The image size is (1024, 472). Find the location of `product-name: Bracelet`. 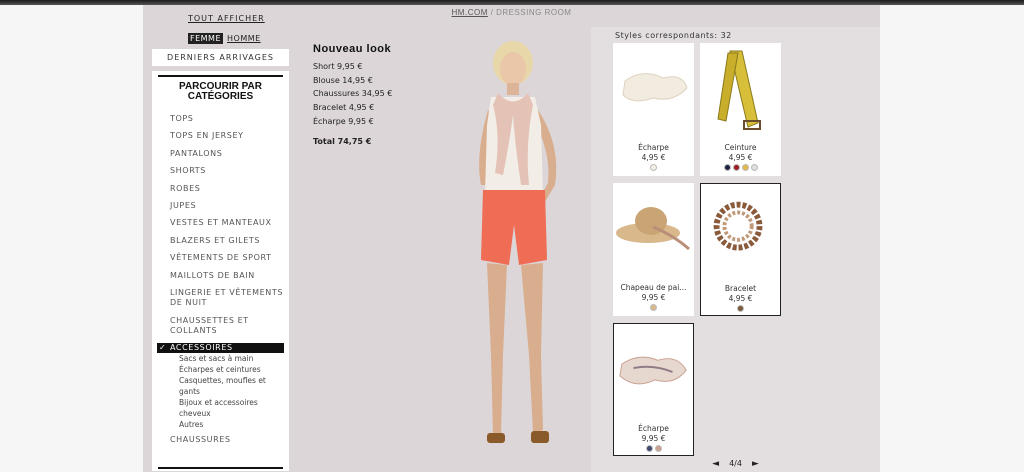

product-name: Bracelet is located at coordinates (740, 288).